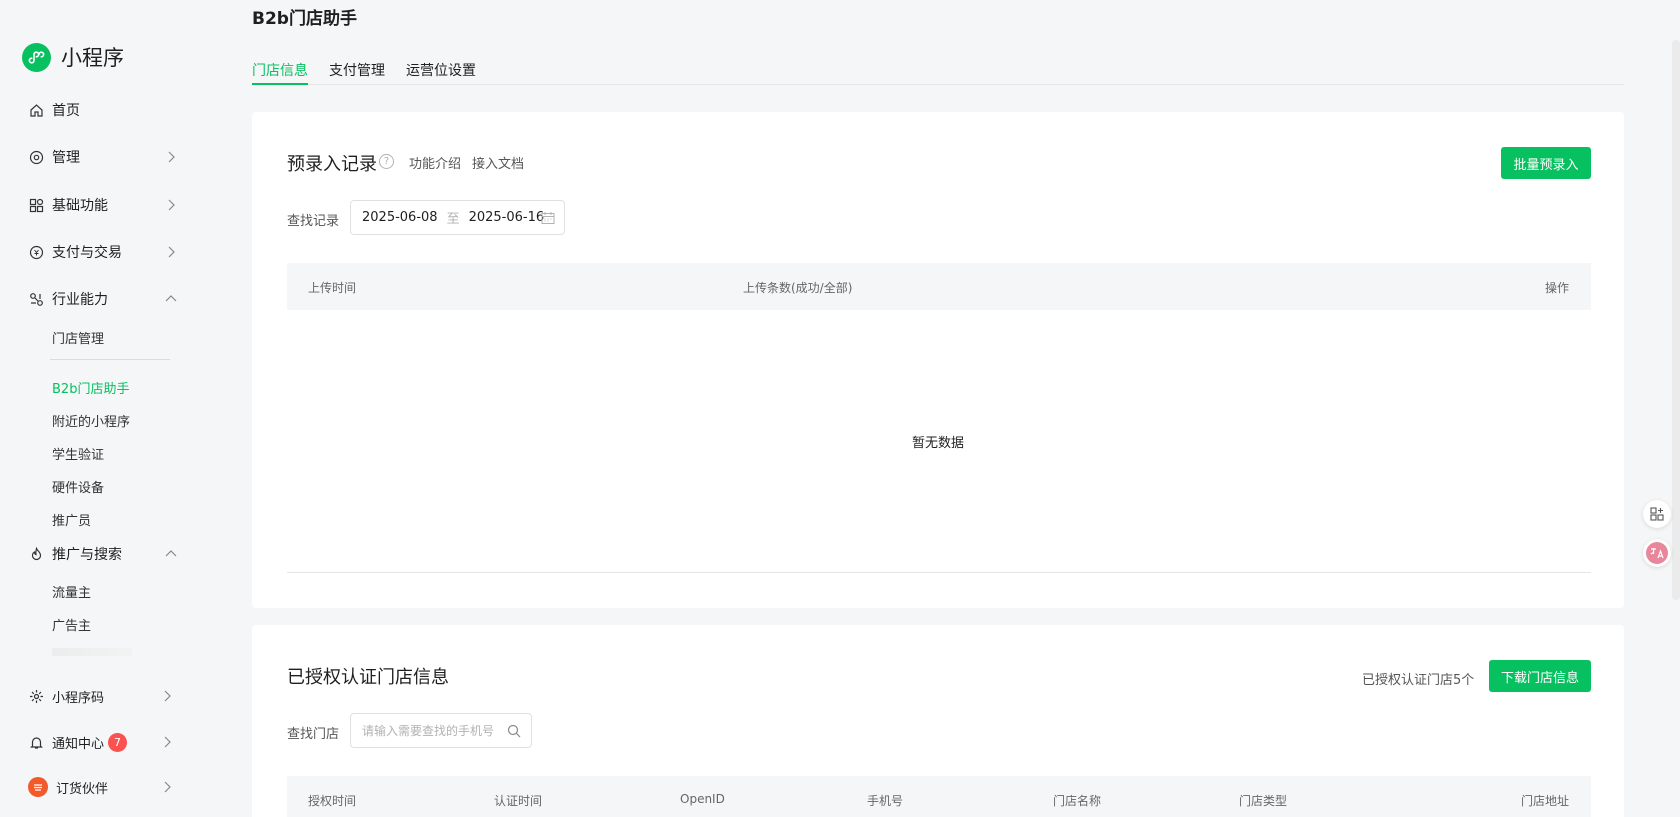 This screenshot has height=817, width=1680. What do you see at coordinates (87, 253) in the screenshot?
I see `nav-label: 支付与交易` at bounding box center [87, 253].